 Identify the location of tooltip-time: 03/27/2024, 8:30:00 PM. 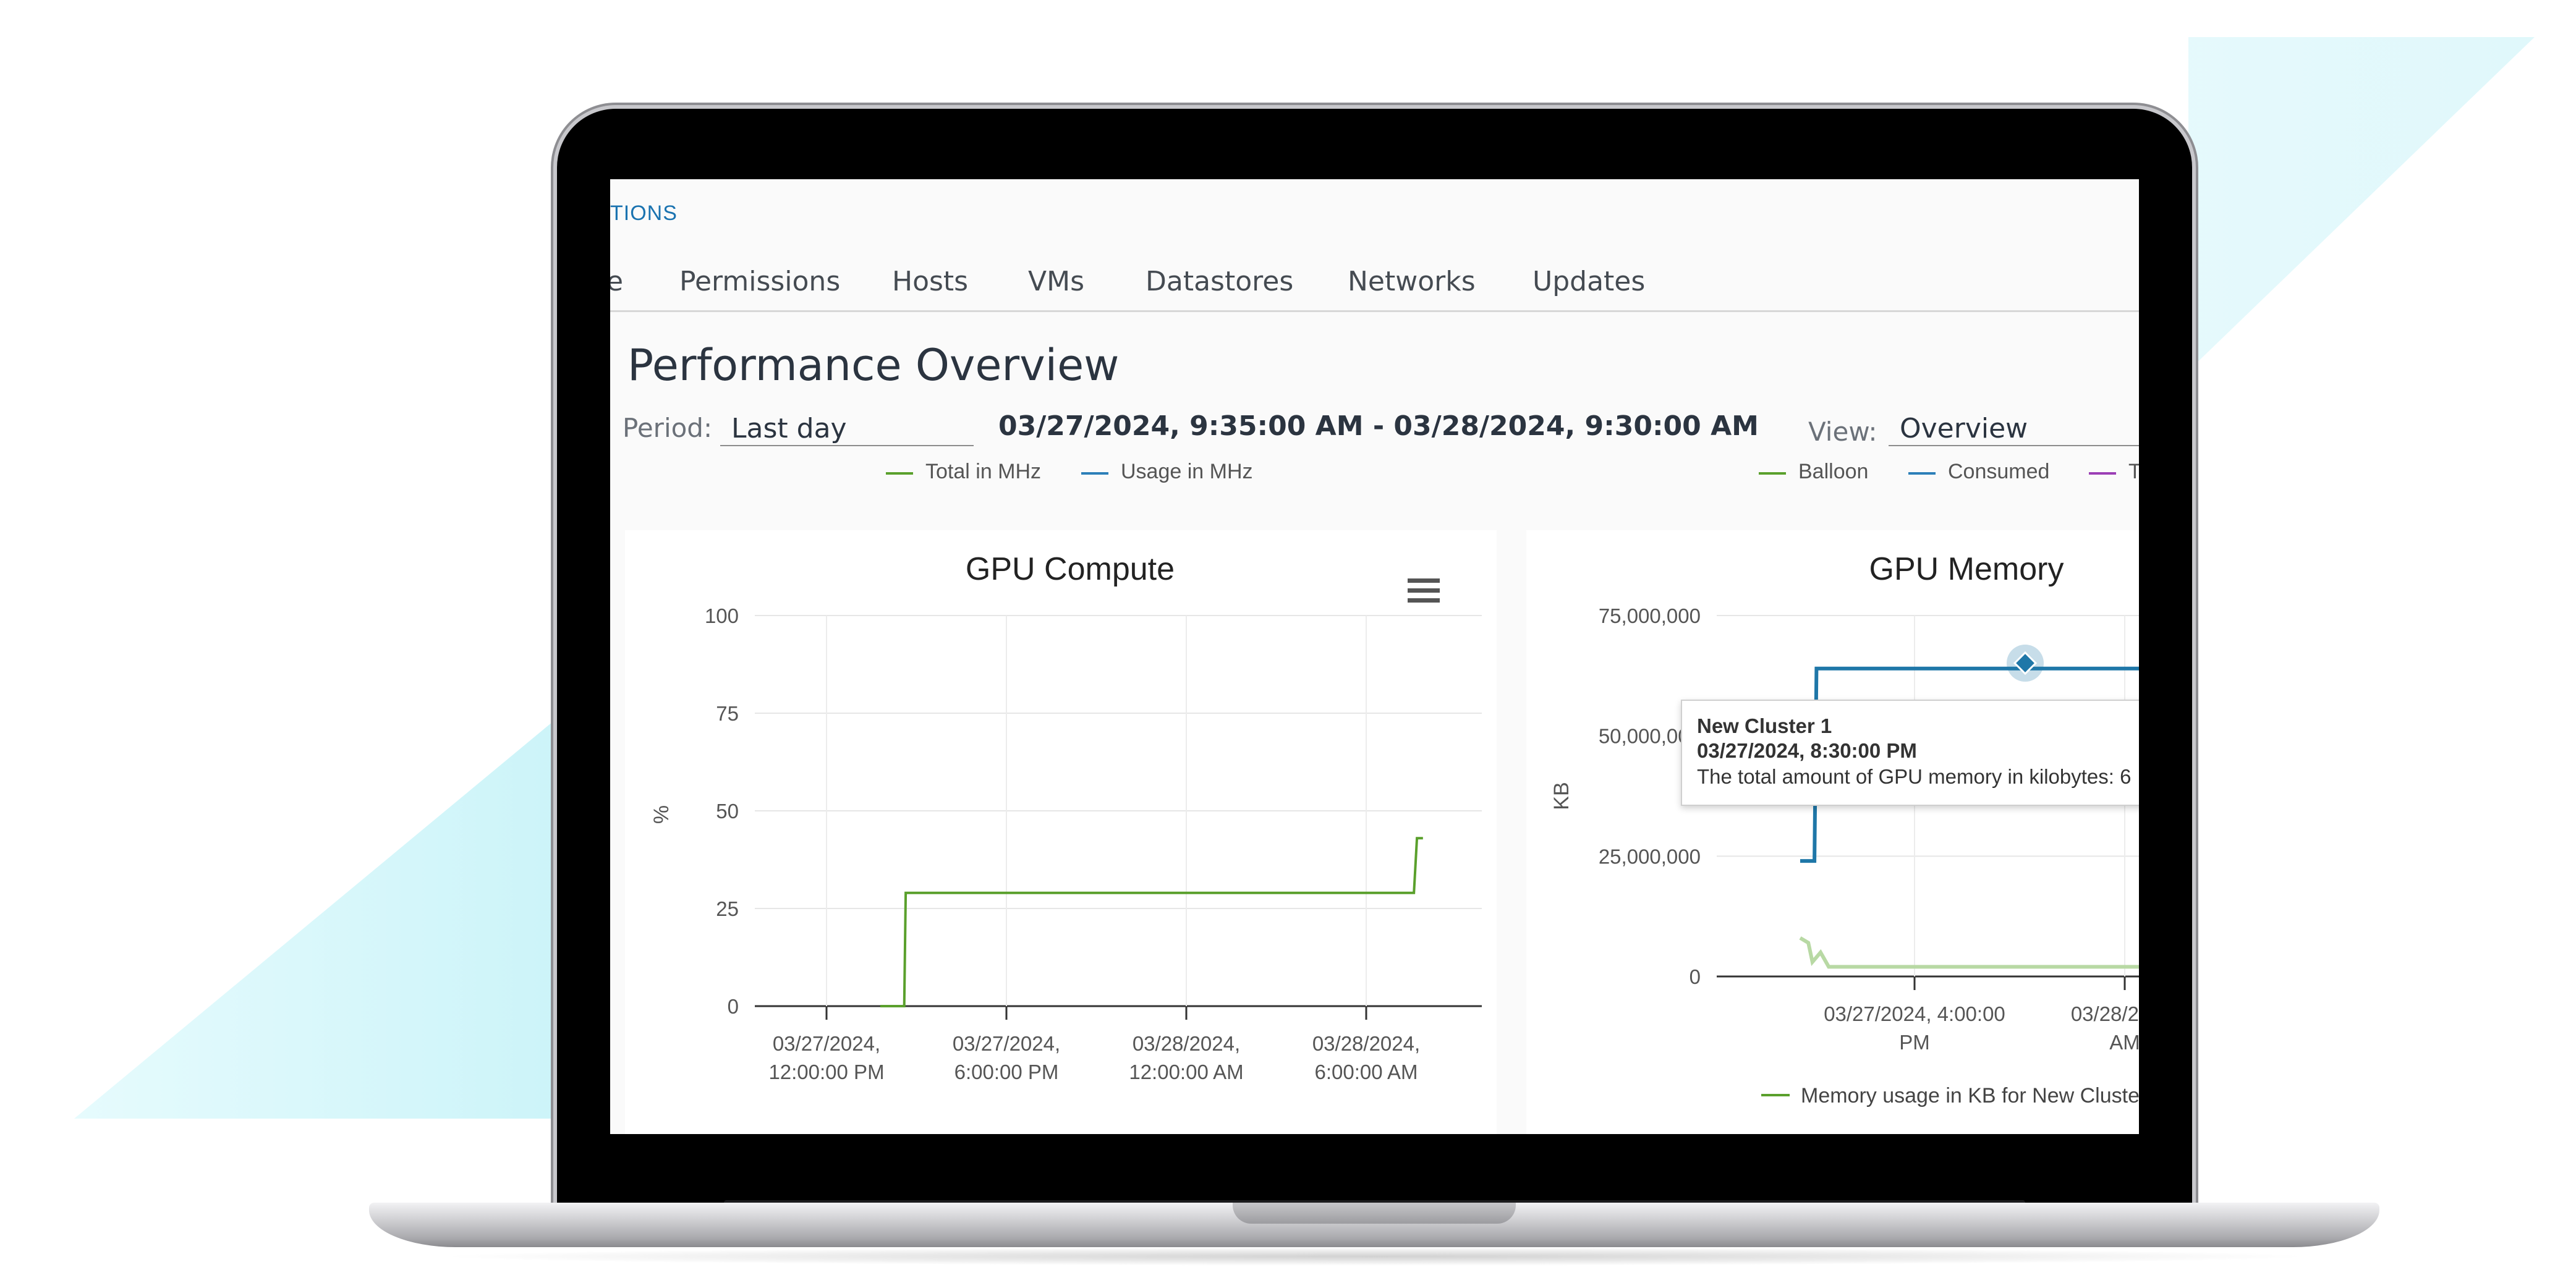
(1807, 750).